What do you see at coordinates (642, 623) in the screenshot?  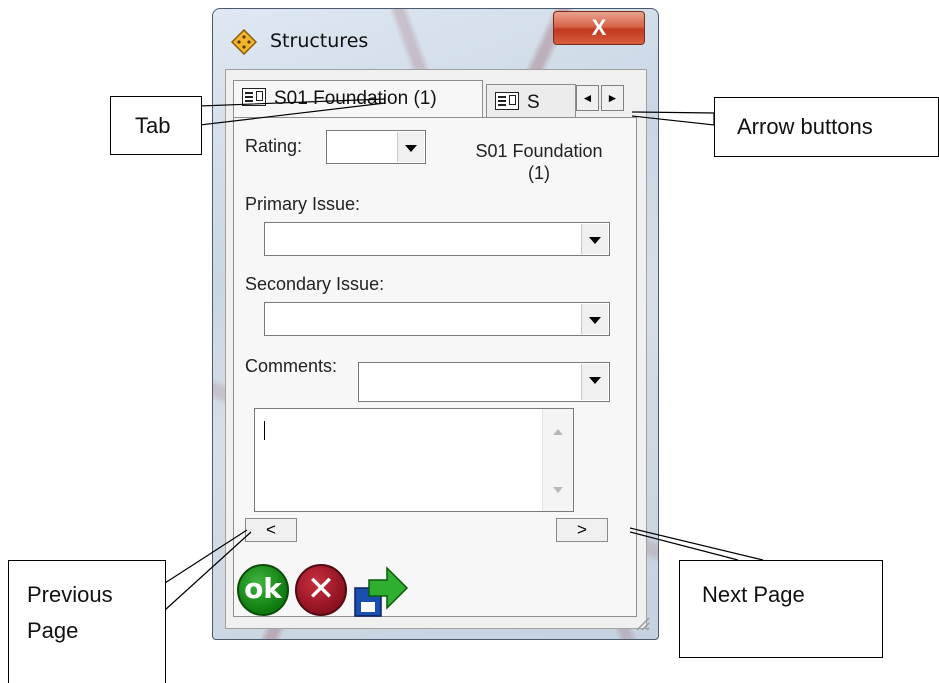 I see `resize-grip` at bounding box center [642, 623].